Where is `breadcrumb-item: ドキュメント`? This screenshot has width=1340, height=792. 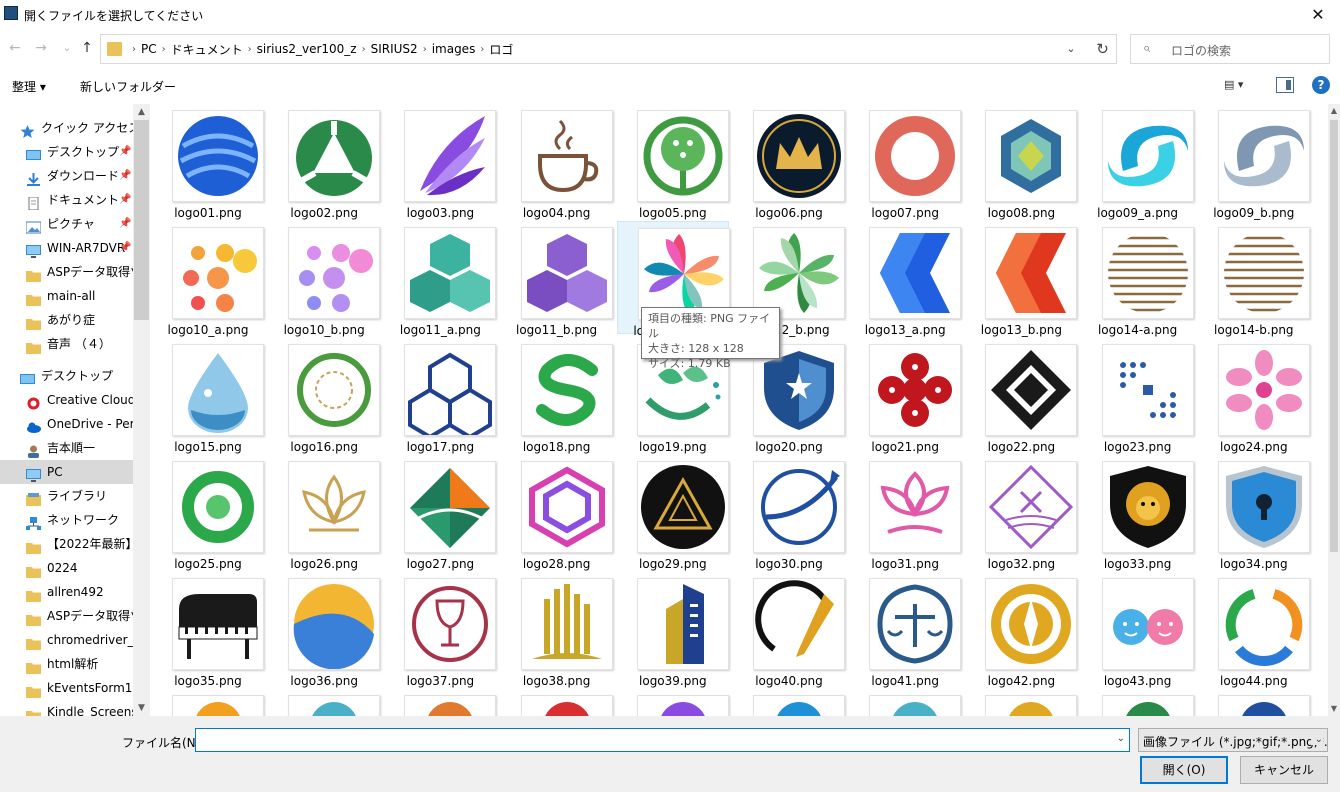
breadcrumb-item: ドキュメント is located at coordinates (207, 49).